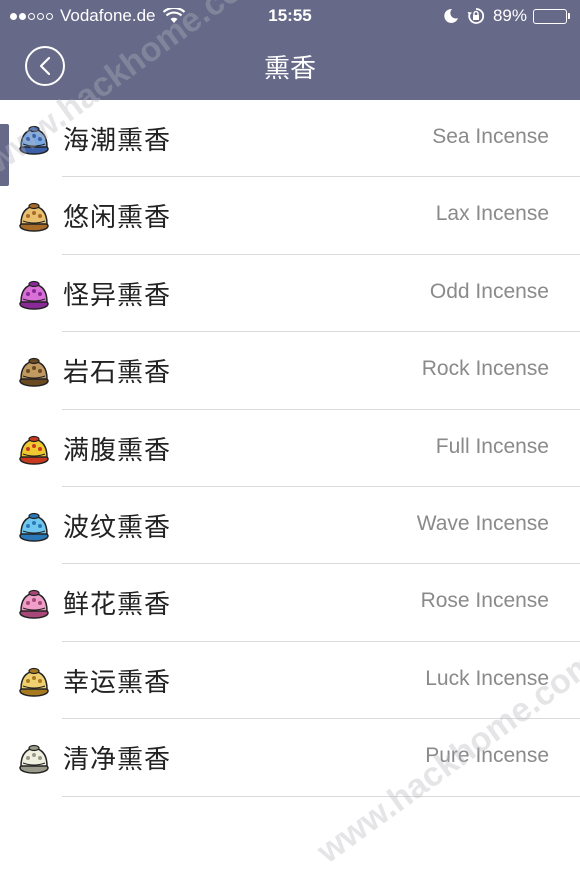 This screenshot has height=872, width=580. What do you see at coordinates (290, 371) in the screenshot?
I see `list-item: 岩石熏香 Rock Incense` at bounding box center [290, 371].